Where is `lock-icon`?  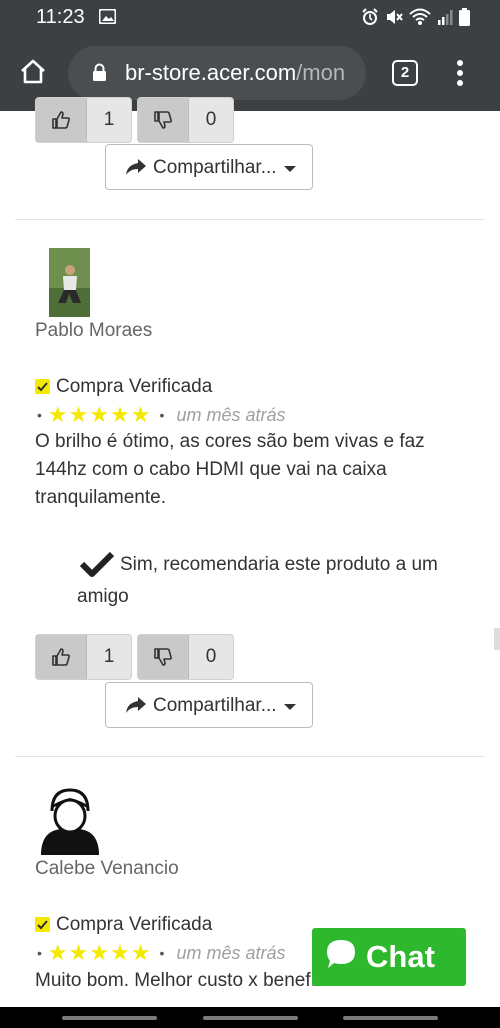 lock-icon is located at coordinates (99, 72).